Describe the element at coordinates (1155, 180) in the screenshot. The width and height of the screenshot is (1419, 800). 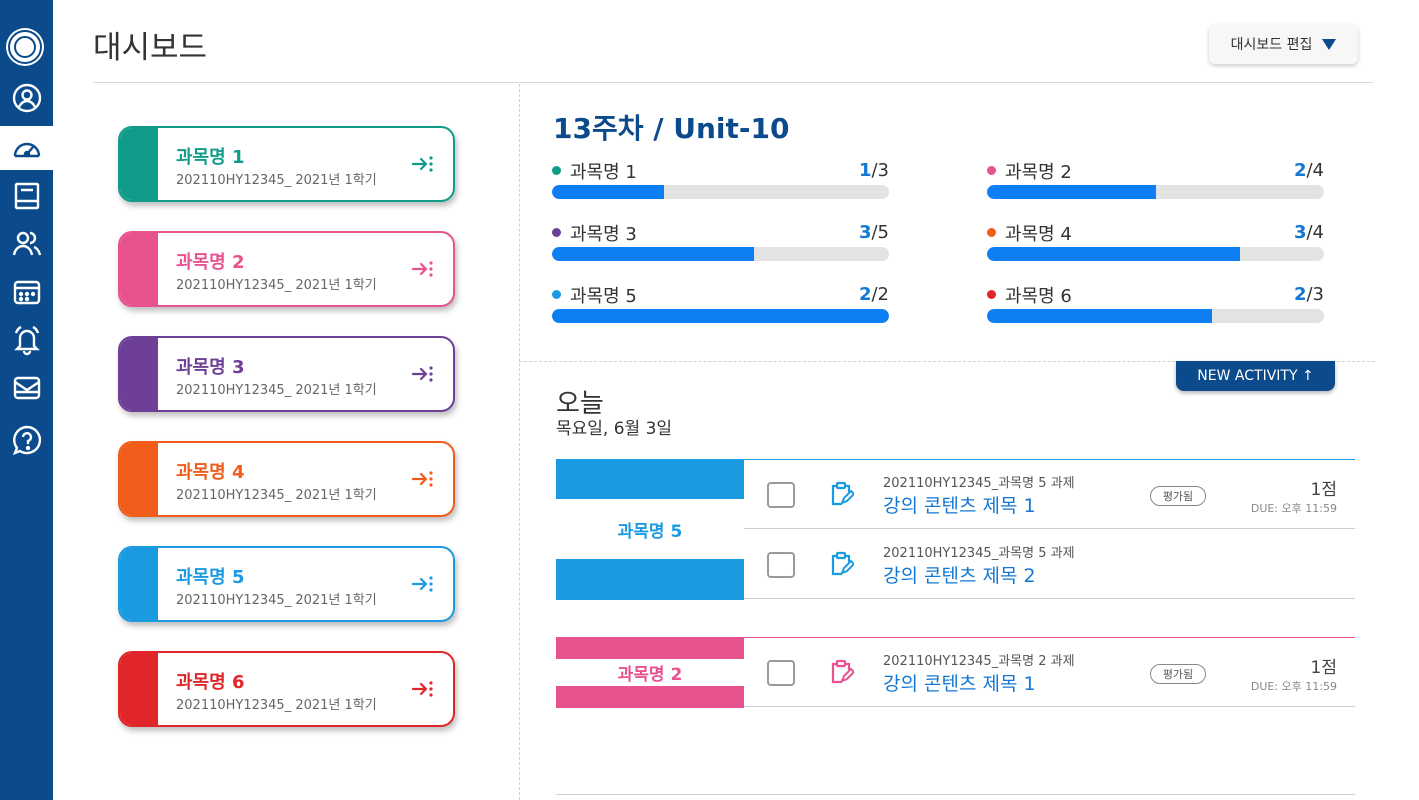
I see `course-progress: 과목명 2 2/4` at that location.